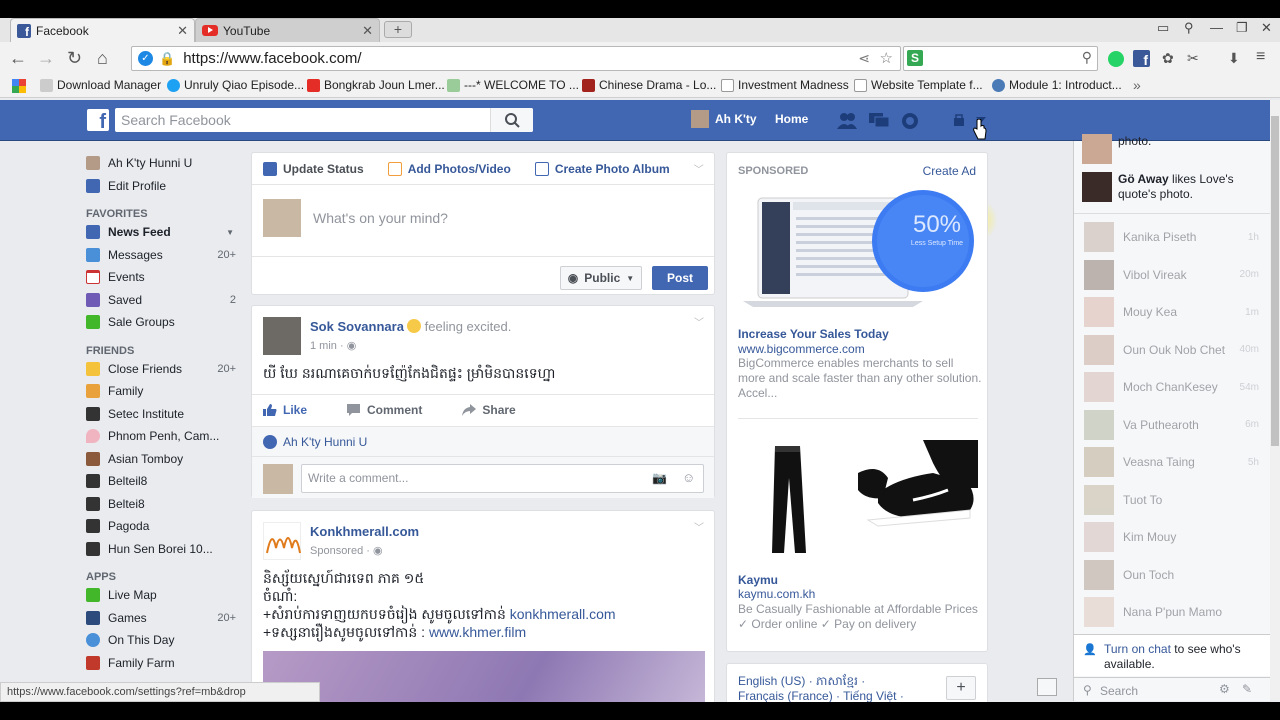  What do you see at coordinates (785, 85) in the screenshot?
I see `bookmark-item: Investment Madness` at bounding box center [785, 85].